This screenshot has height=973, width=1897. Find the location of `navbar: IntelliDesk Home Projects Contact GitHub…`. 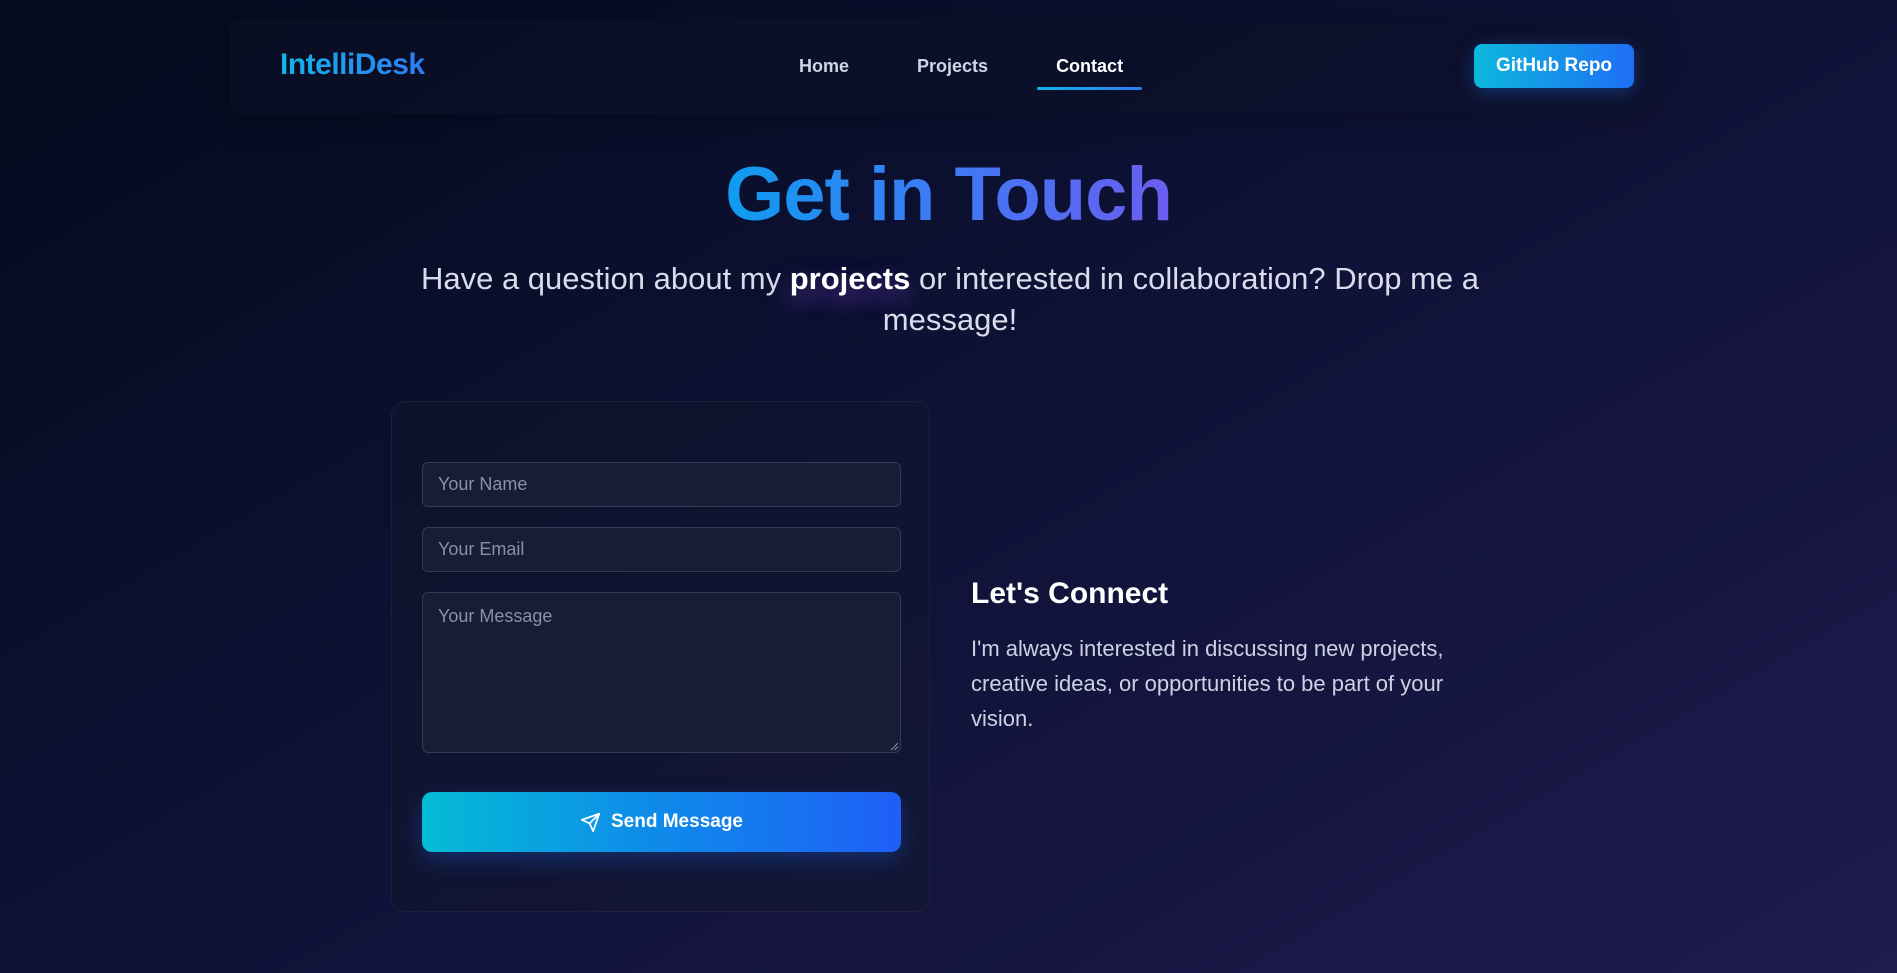

navbar: IntelliDesk Home Projects Contact GitHub… is located at coordinates (943, 66).